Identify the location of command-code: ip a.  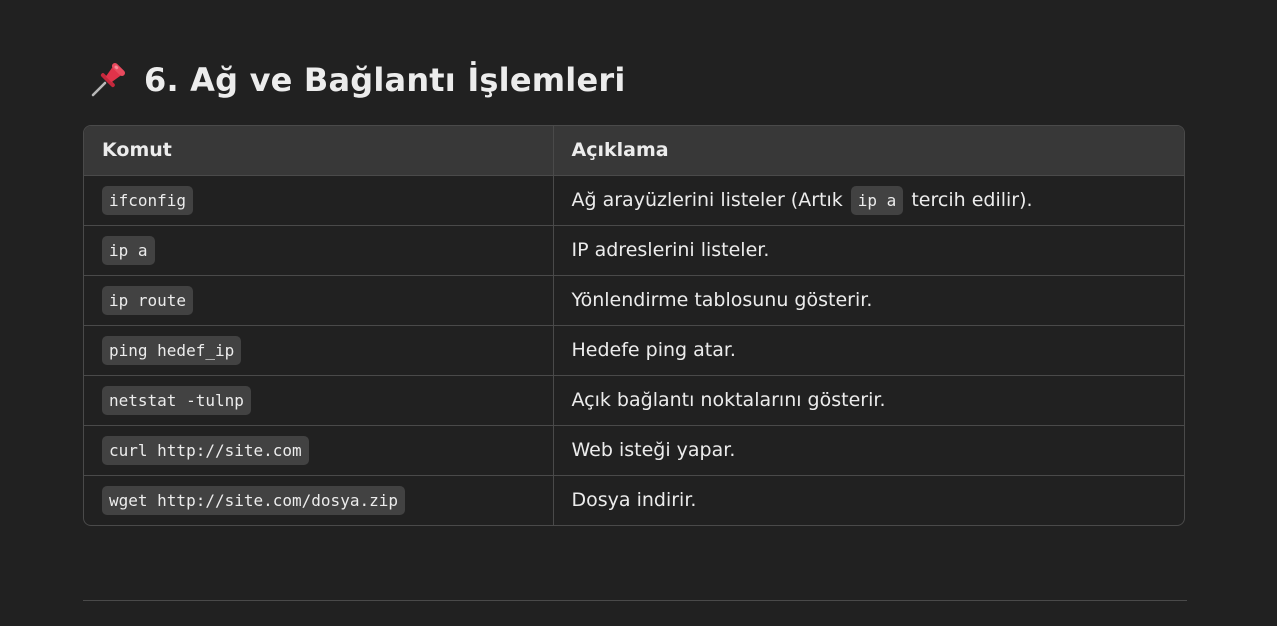
(128, 250).